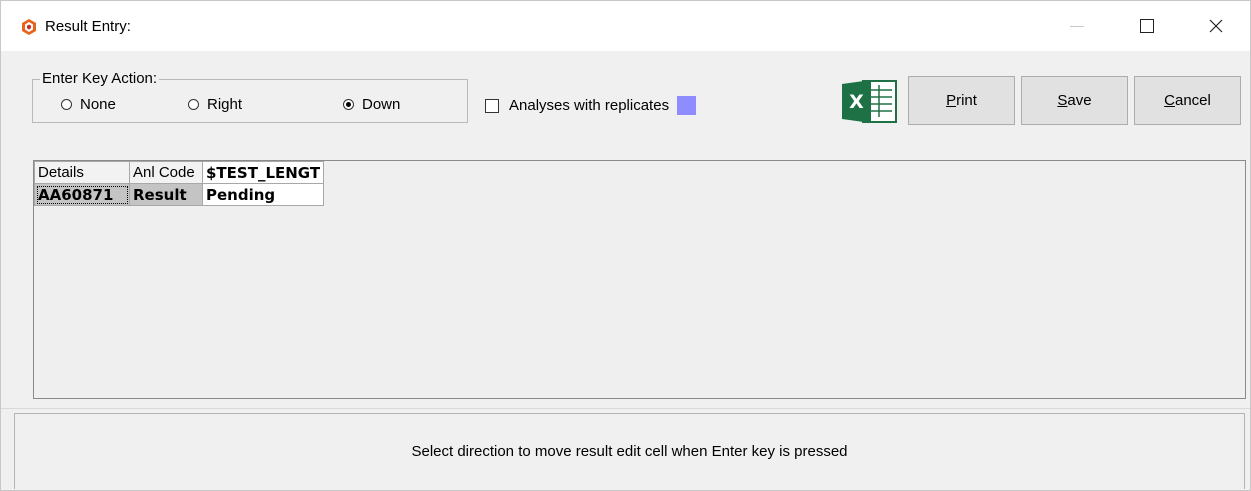  I want to click on save-button-label: Save, so click(1074, 100).